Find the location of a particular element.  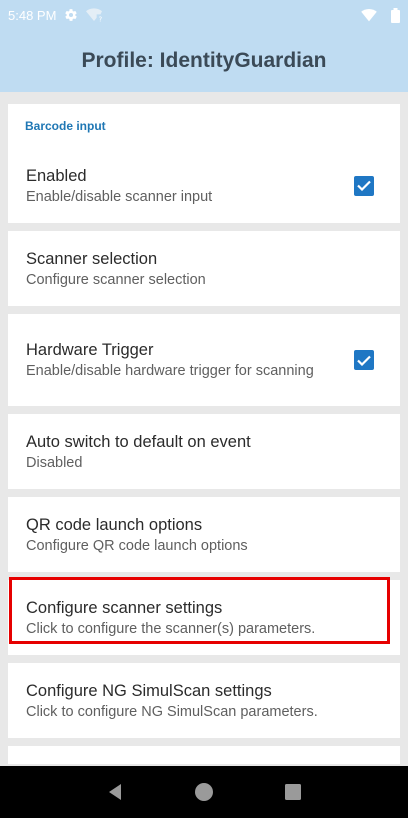

section-header-barcode-input: Barcode input is located at coordinates (65, 126).